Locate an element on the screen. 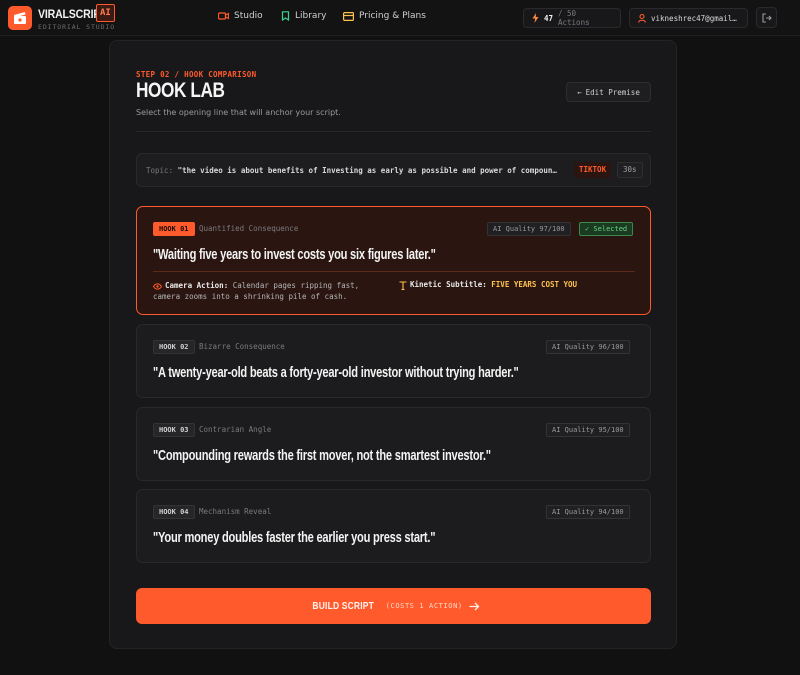 The height and width of the screenshot is (675, 800). hook-type: Bizarre Consequence is located at coordinates (242, 346).